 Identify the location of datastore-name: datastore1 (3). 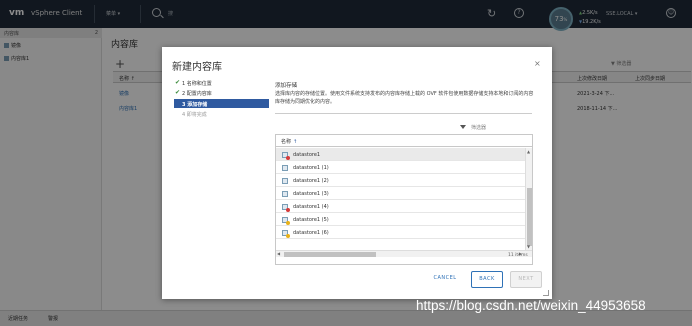
(311, 194).